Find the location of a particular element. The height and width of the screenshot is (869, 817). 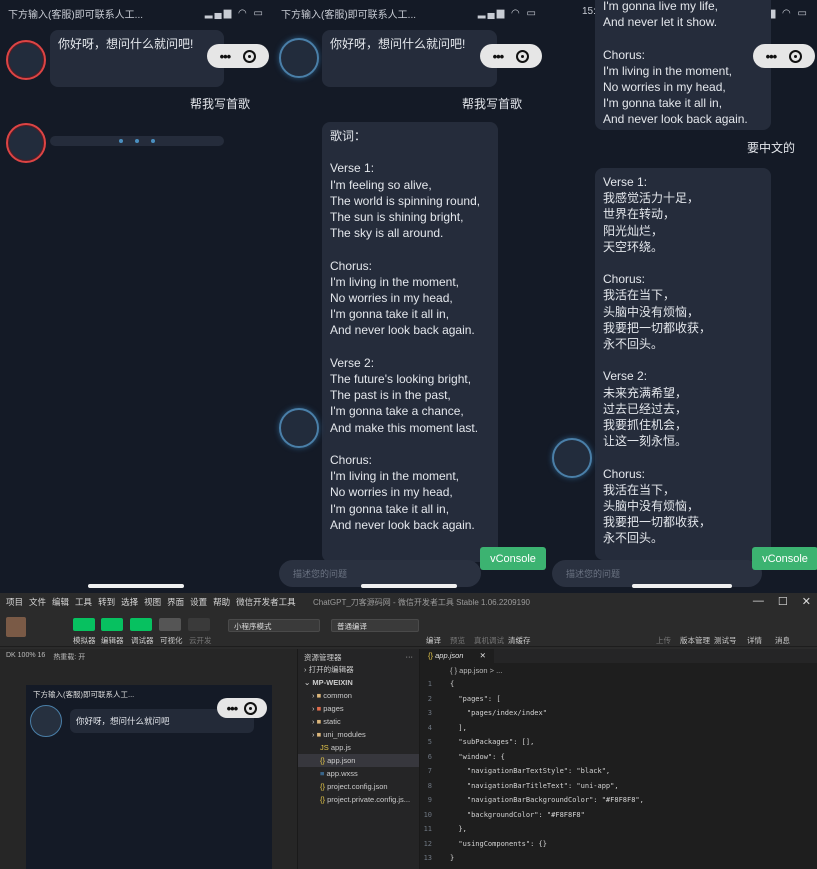

folder-icon: ■ is located at coordinates (319, 695).